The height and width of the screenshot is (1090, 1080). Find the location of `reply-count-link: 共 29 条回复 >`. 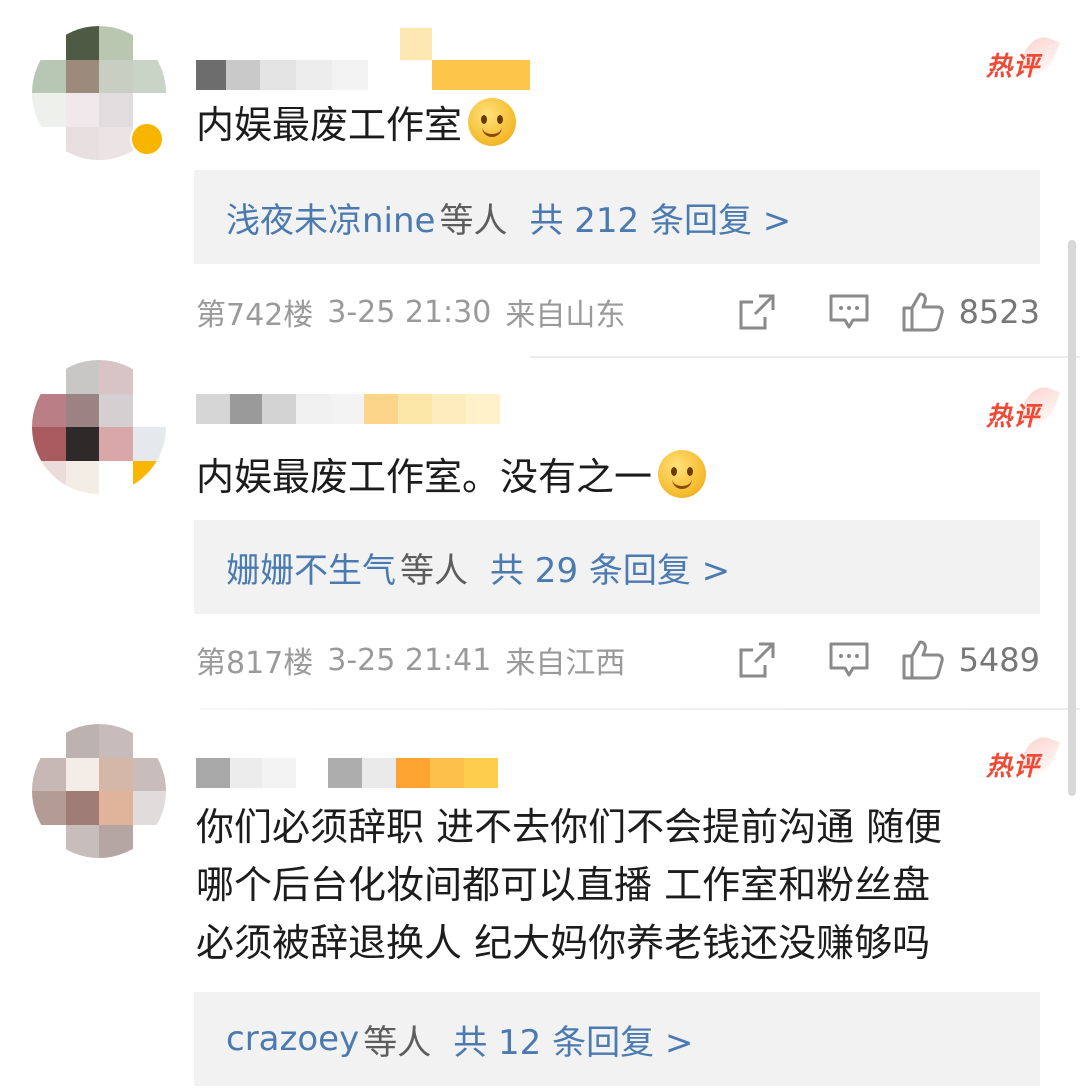

reply-count-link: 共 29 条回复 > is located at coordinates (610, 567).